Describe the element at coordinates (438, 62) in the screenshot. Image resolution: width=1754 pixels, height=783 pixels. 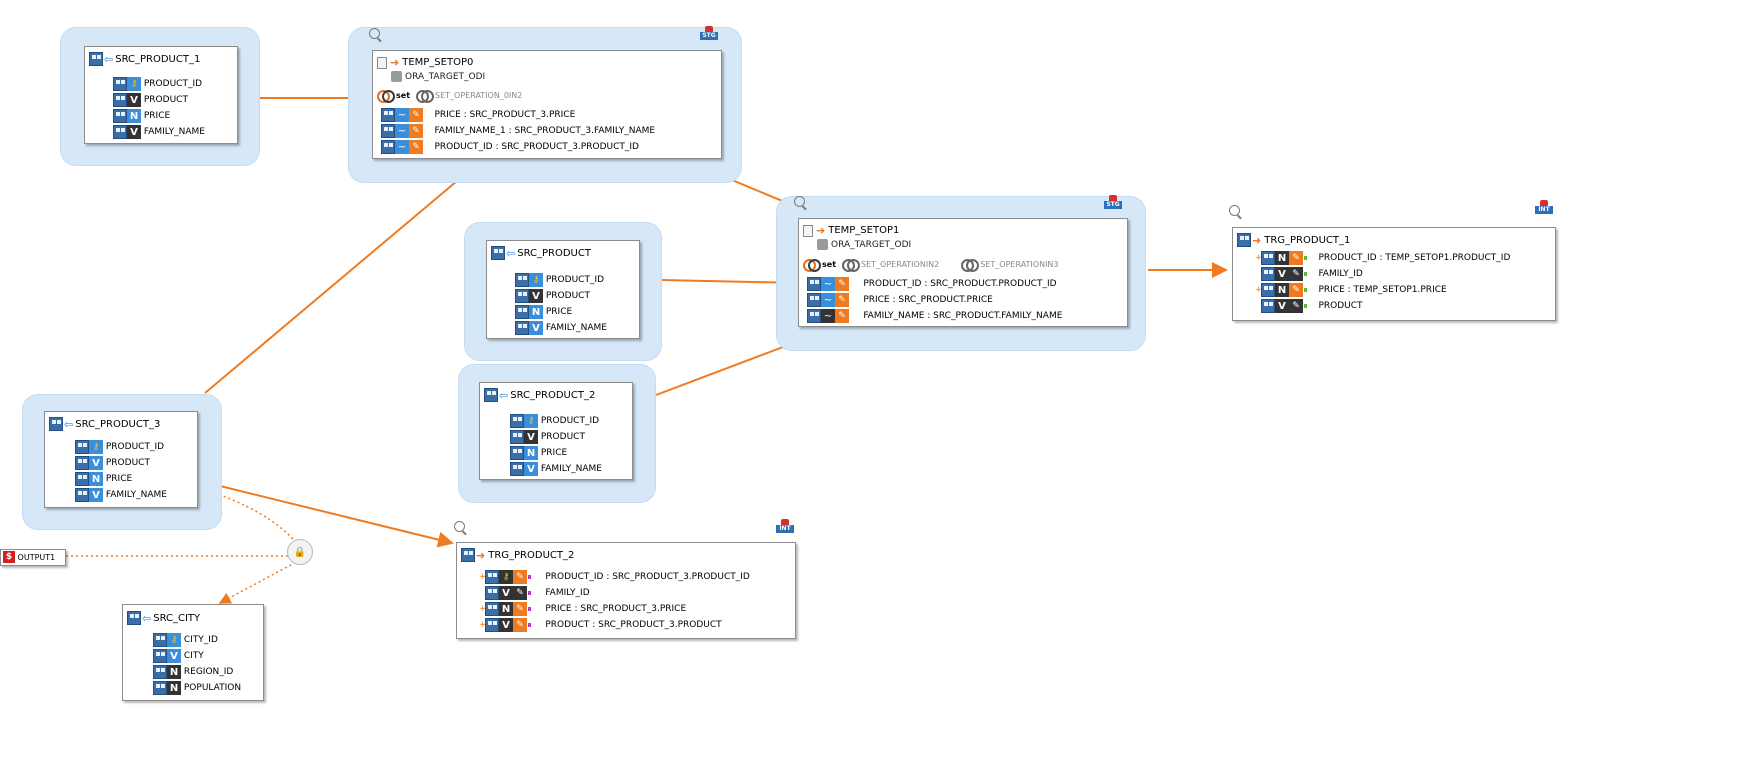
I see `node-title: TEMP_SETOP0` at that location.